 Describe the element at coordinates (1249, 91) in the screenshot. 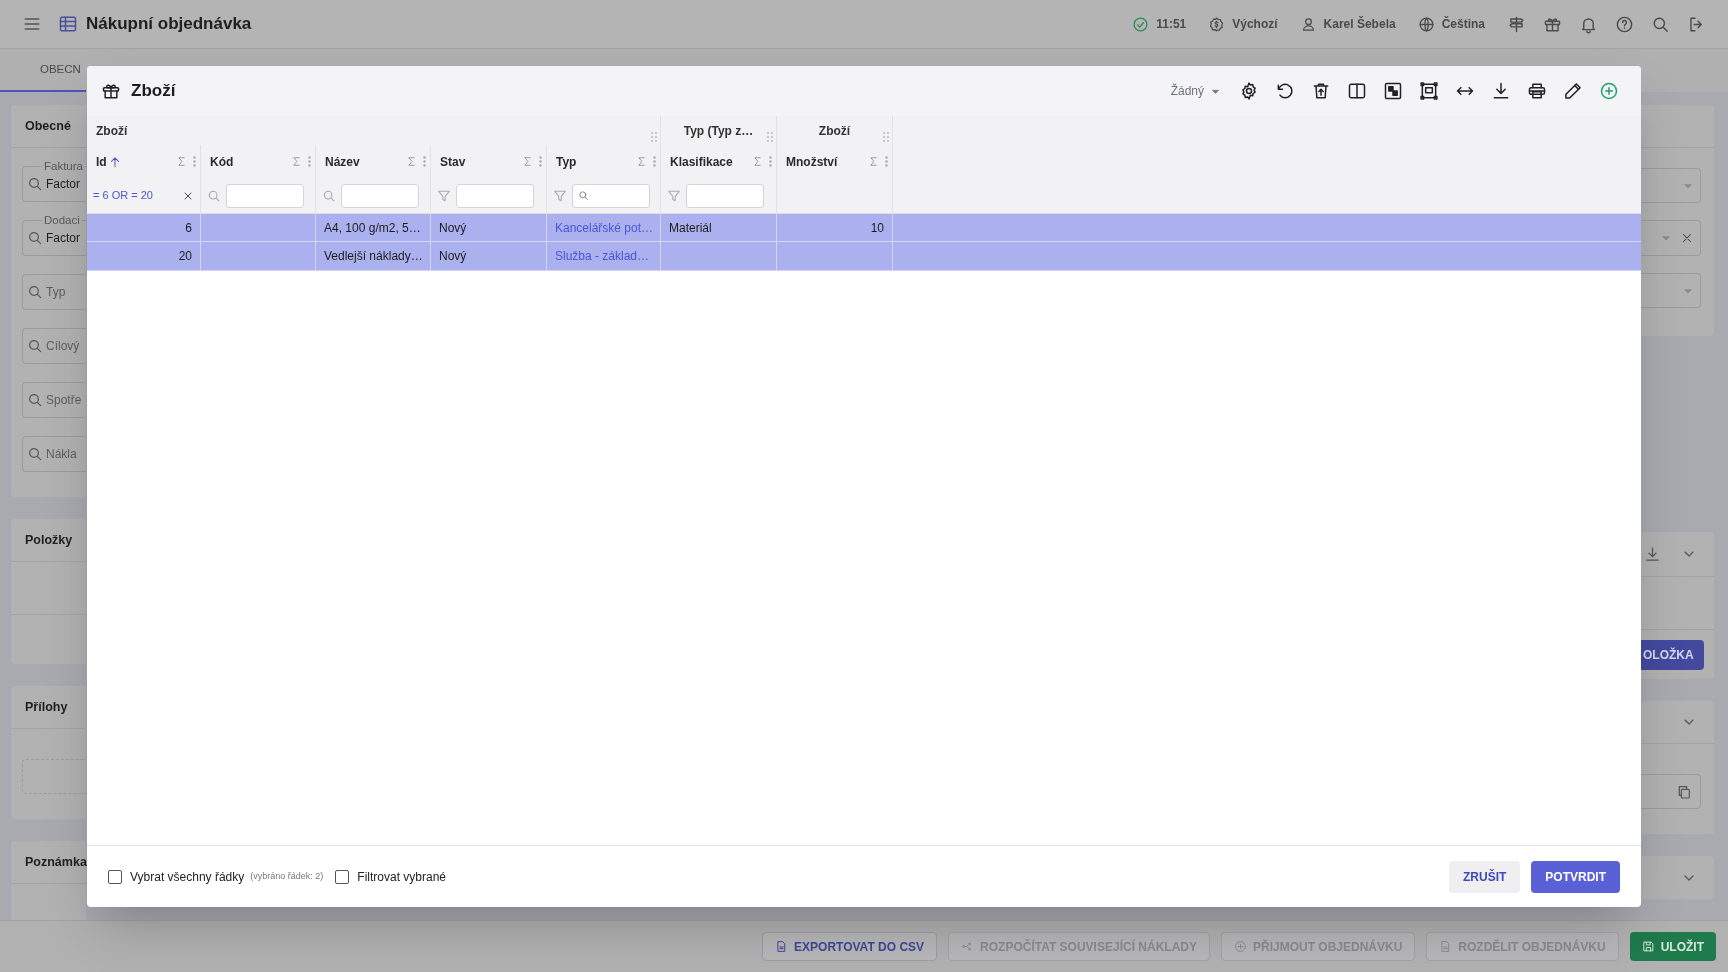

I see `settings-icon` at that location.